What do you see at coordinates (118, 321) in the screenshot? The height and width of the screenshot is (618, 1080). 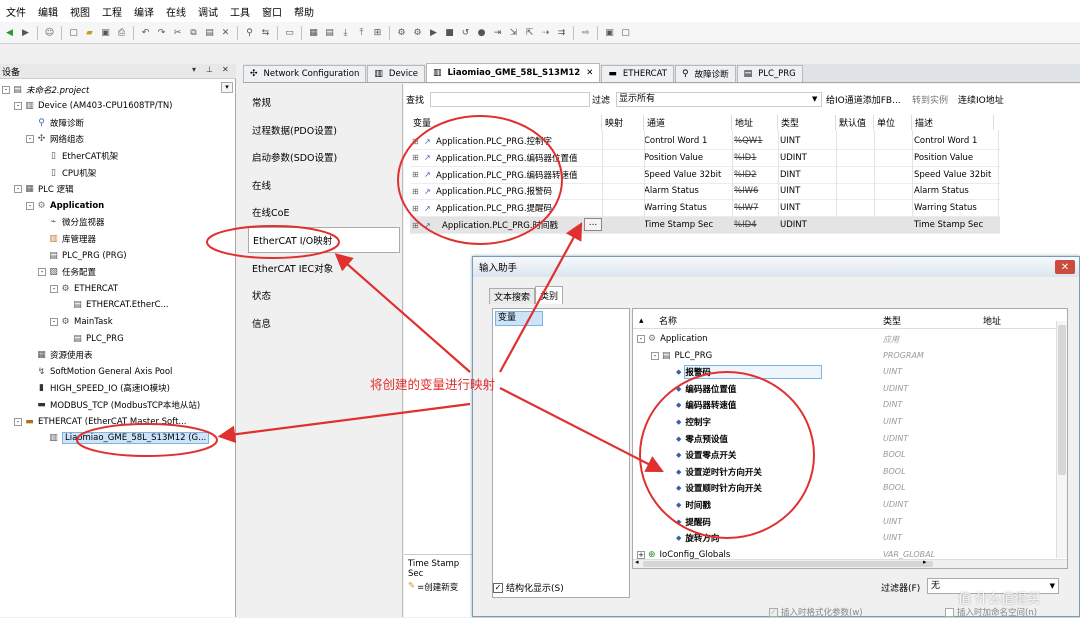 I see `tree-item: - ⚙ MainTask` at bounding box center [118, 321].